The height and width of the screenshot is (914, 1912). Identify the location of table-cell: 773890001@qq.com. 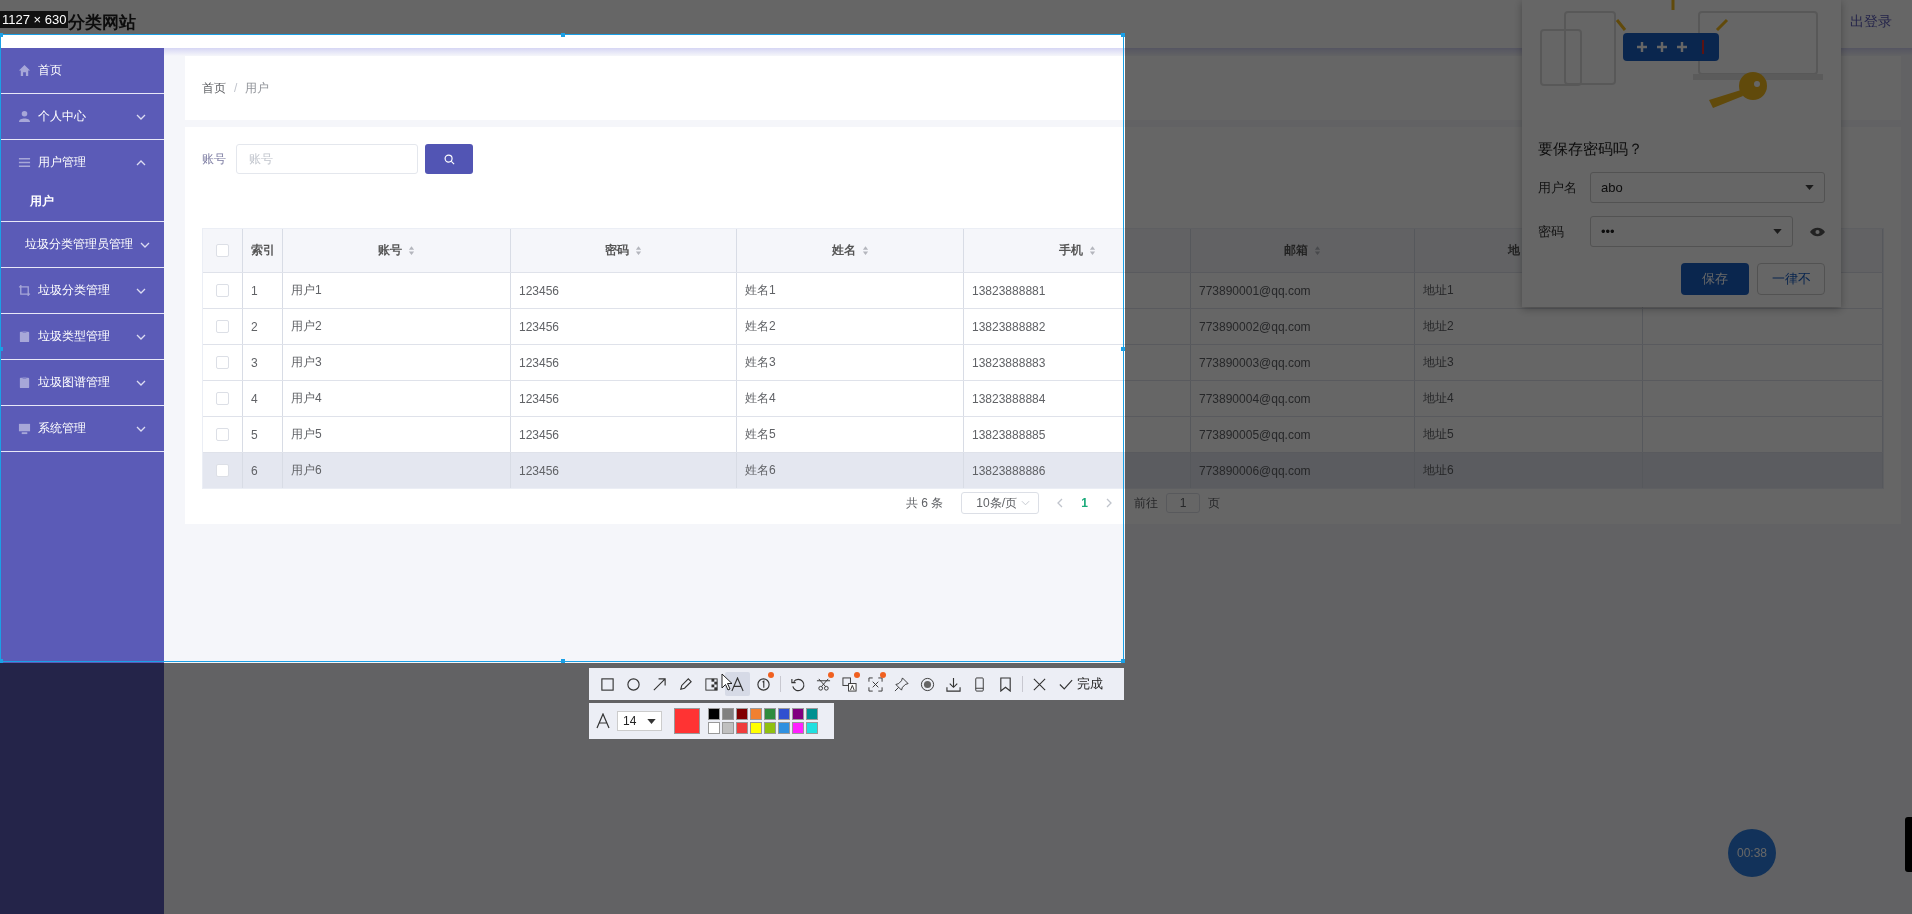
(1255, 290).